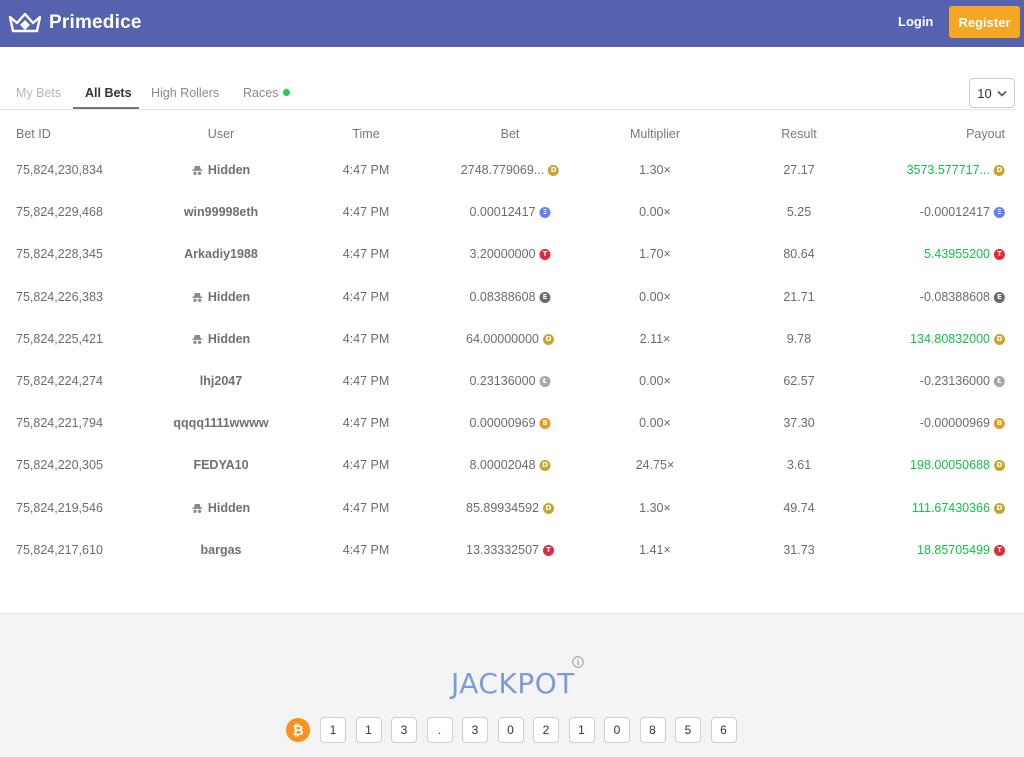 The width and height of the screenshot is (1024, 757). Describe the element at coordinates (221, 381) in the screenshot. I see `user-cell: lhj2047` at that location.